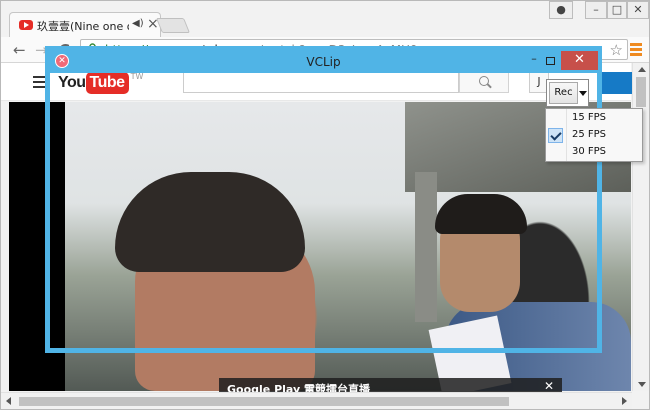 This screenshot has height=410, width=650. What do you see at coordinates (616, 50) in the screenshot?
I see `bookmark-star-icon: ☆` at bounding box center [616, 50].